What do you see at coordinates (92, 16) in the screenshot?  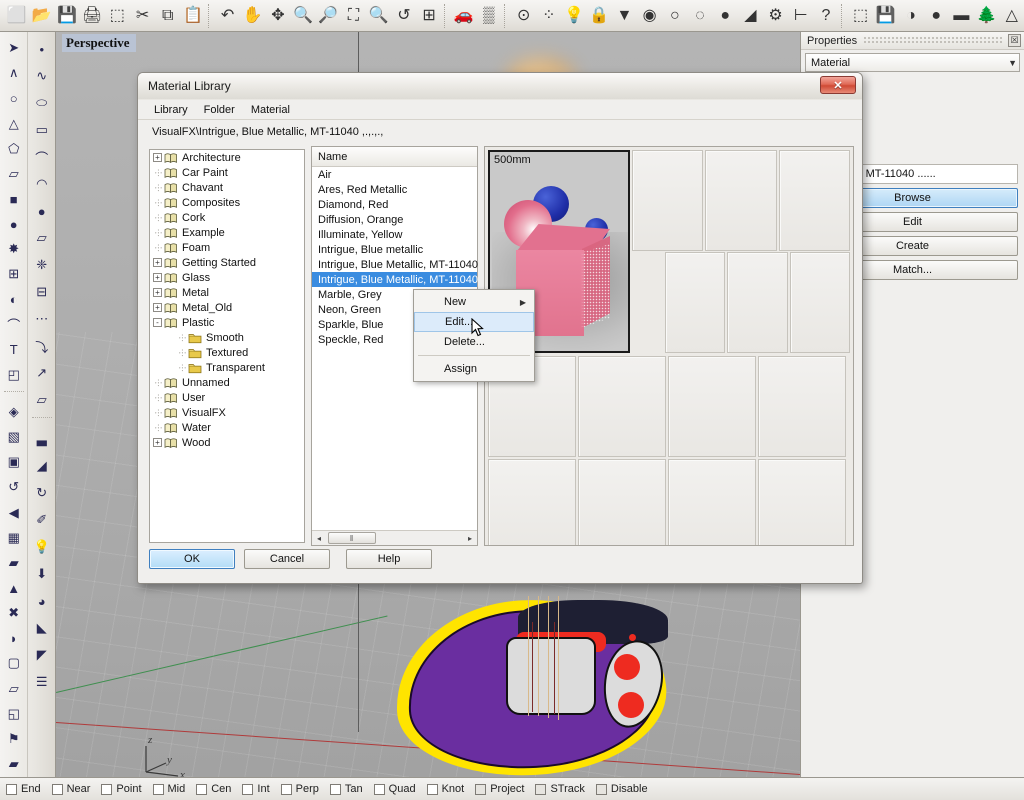 I see `print-icon: 🖨` at bounding box center [92, 16].